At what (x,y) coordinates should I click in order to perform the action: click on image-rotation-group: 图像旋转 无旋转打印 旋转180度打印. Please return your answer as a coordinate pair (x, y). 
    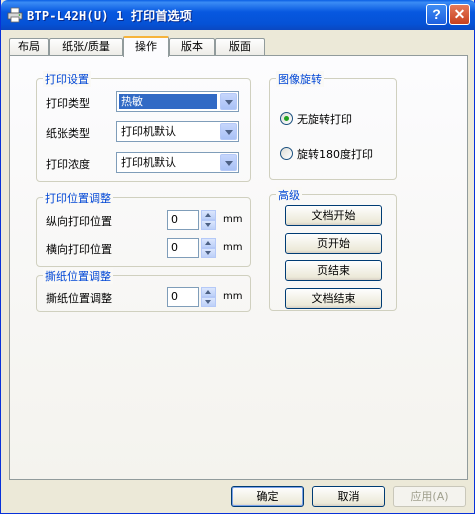
    Looking at the image, I should click on (333, 125).